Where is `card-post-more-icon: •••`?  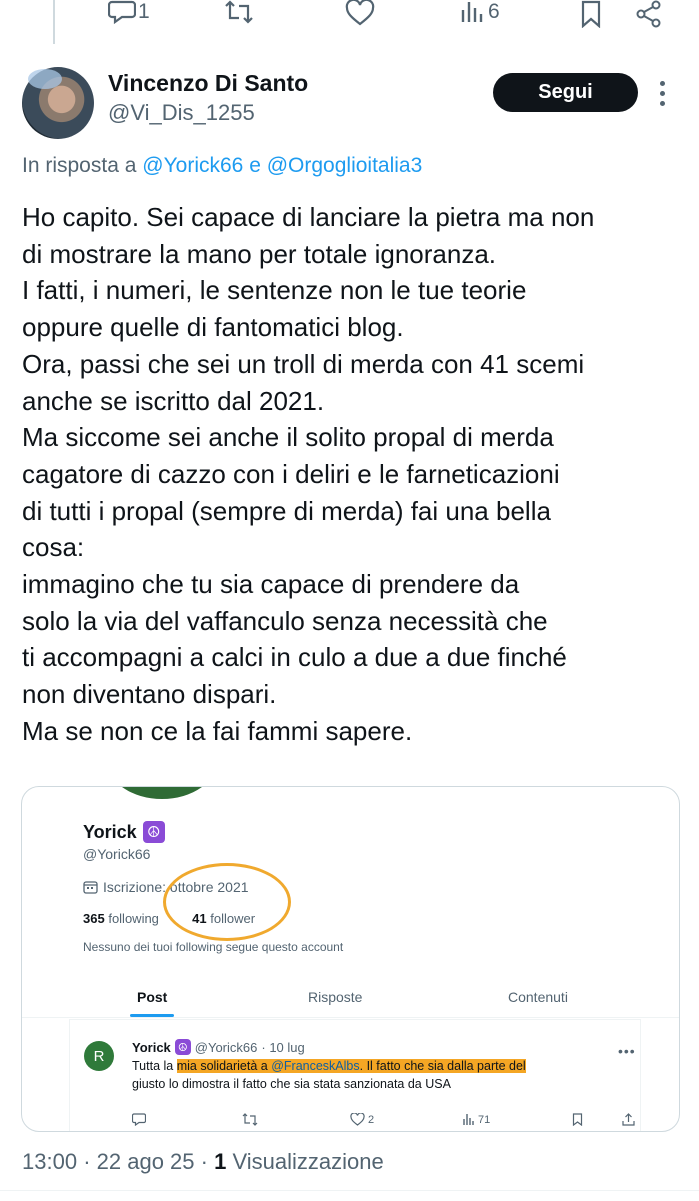
card-post-more-icon: ••• is located at coordinates (627, 1051).